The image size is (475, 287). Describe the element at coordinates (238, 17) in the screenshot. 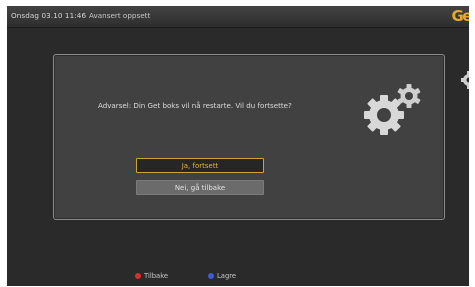

I see `top-bar: Onsdag 03.10 11:46 Avansert oppsett Ge` at that location.